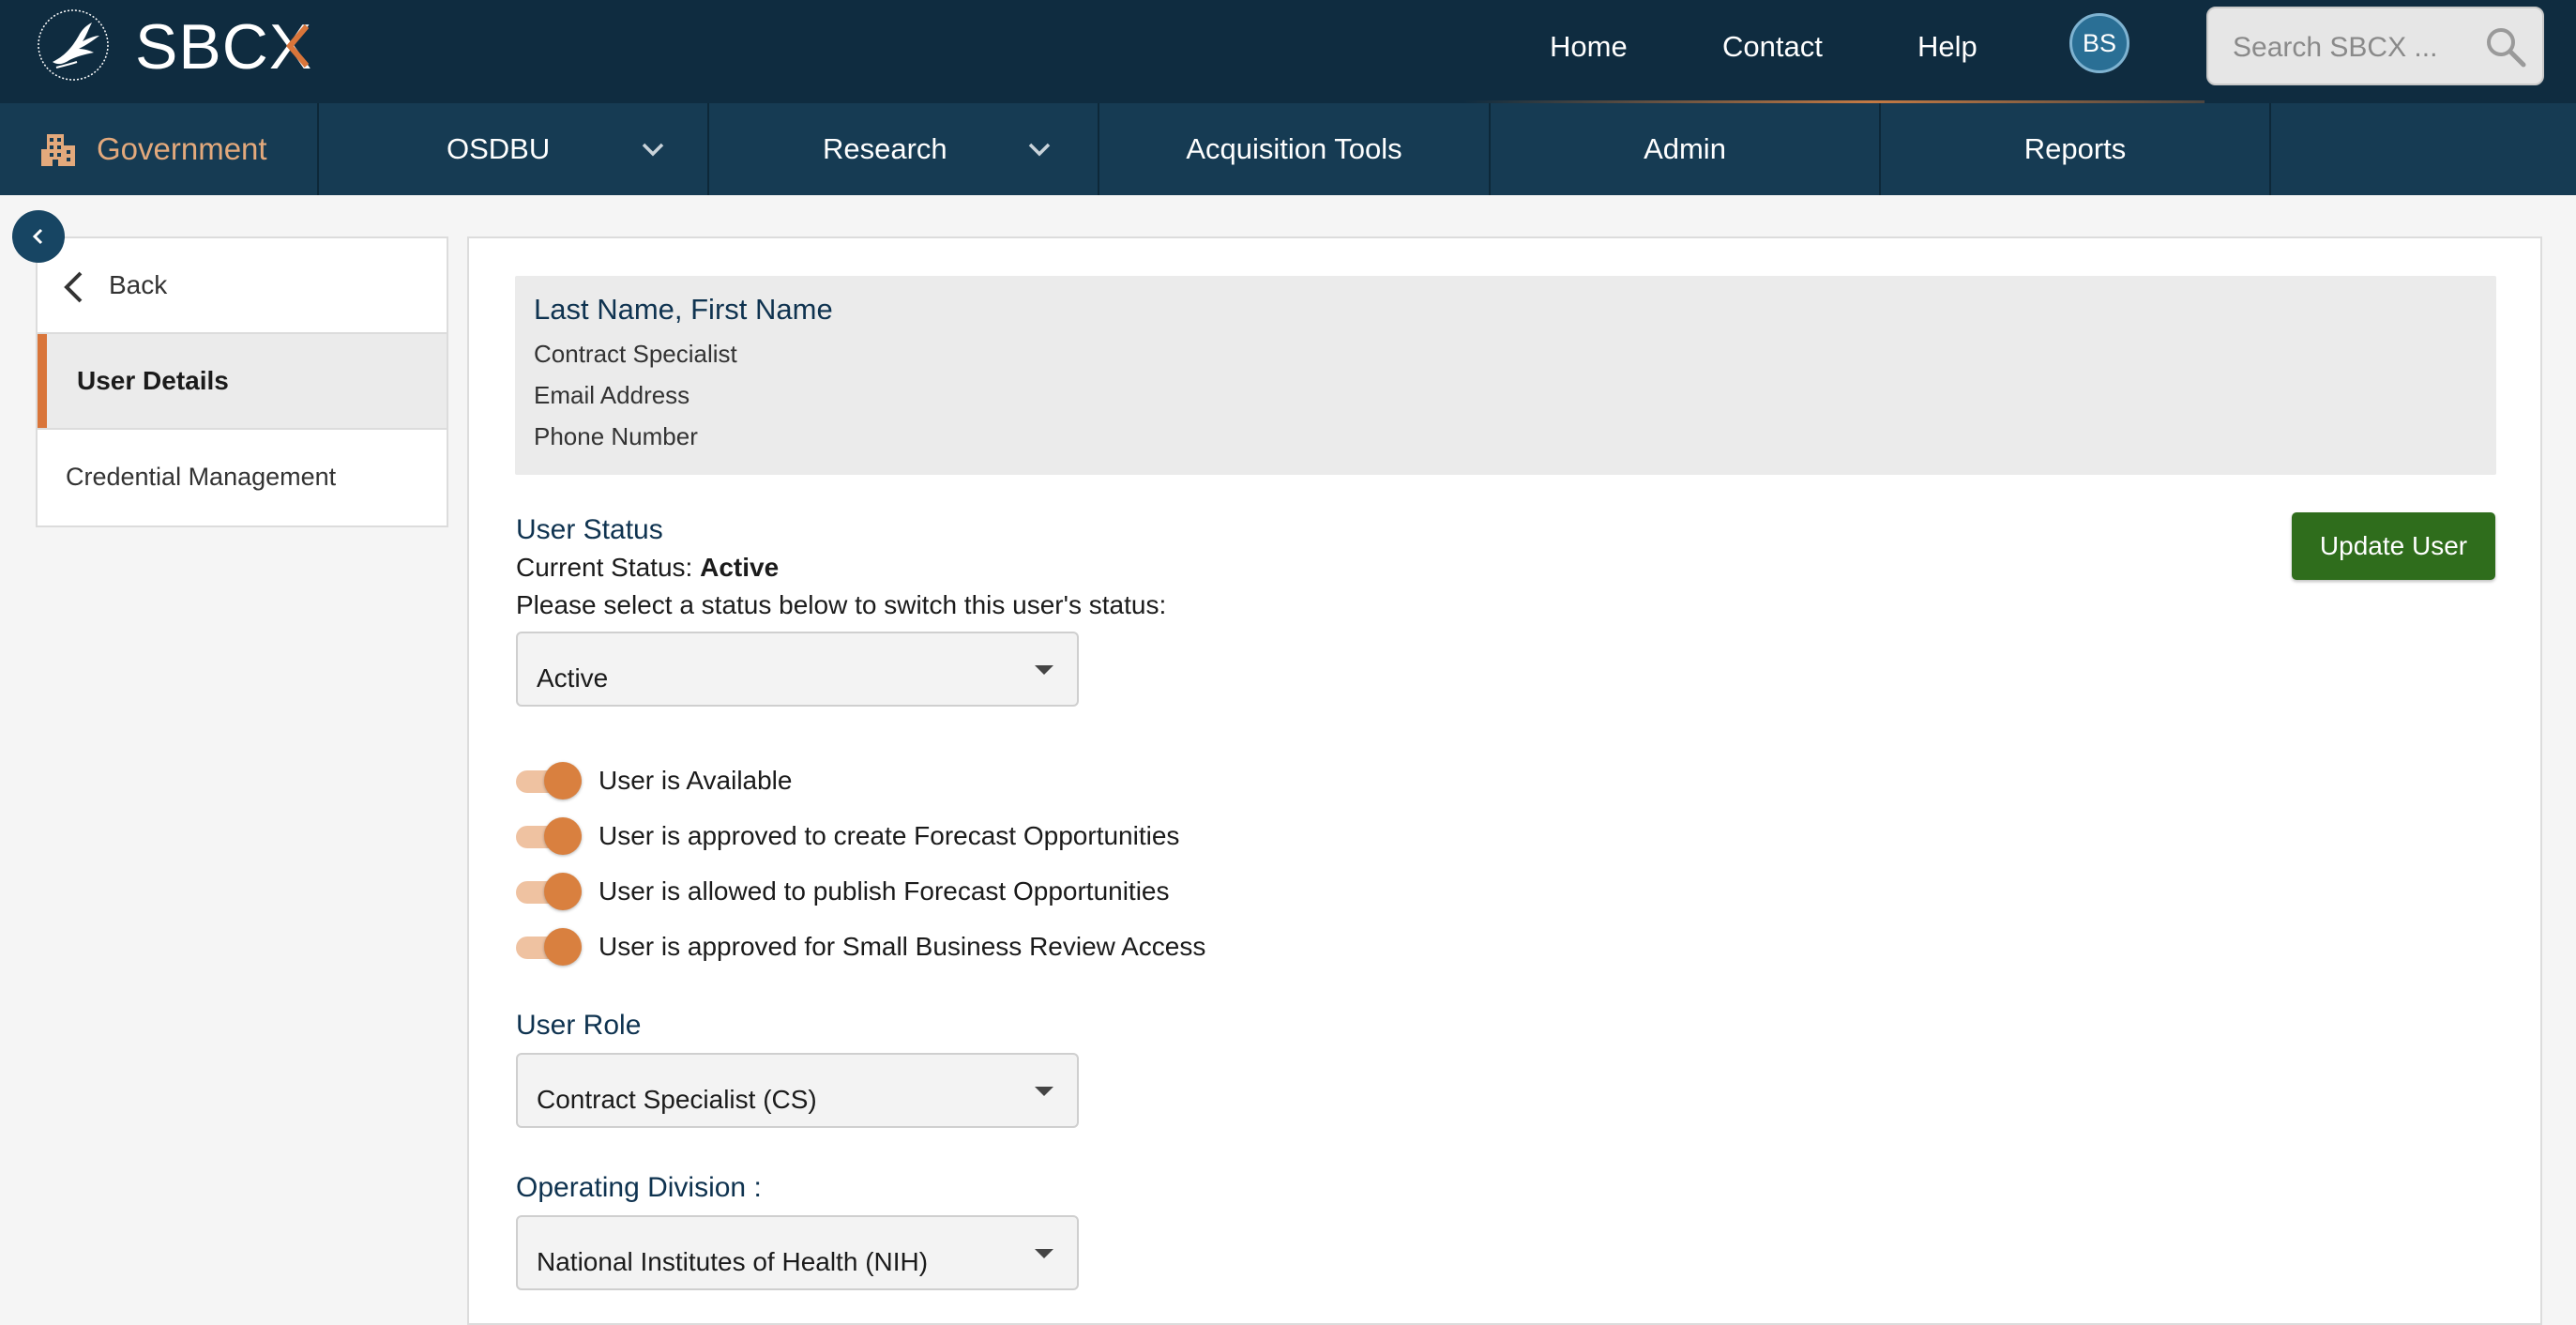  Describe the element at coordinates (2099, 43) in the screenshot. I see `user-avatar: BS` at that location.